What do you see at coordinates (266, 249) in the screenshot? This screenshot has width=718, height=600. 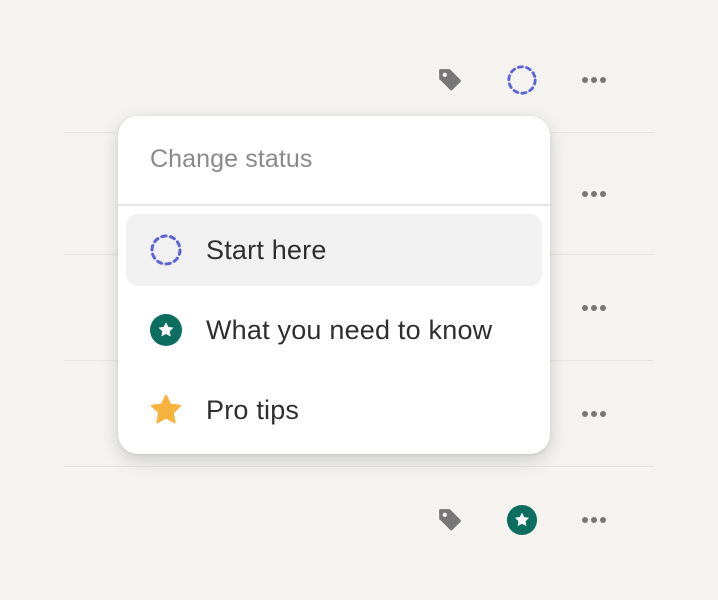 I see `menu-item-label: Start here` at bounding box center [266, 249].